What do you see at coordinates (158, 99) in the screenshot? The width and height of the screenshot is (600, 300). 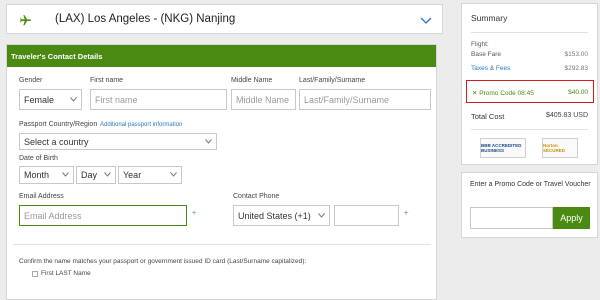 I see `first-name-input: First name` at bounding box center [158, 99].